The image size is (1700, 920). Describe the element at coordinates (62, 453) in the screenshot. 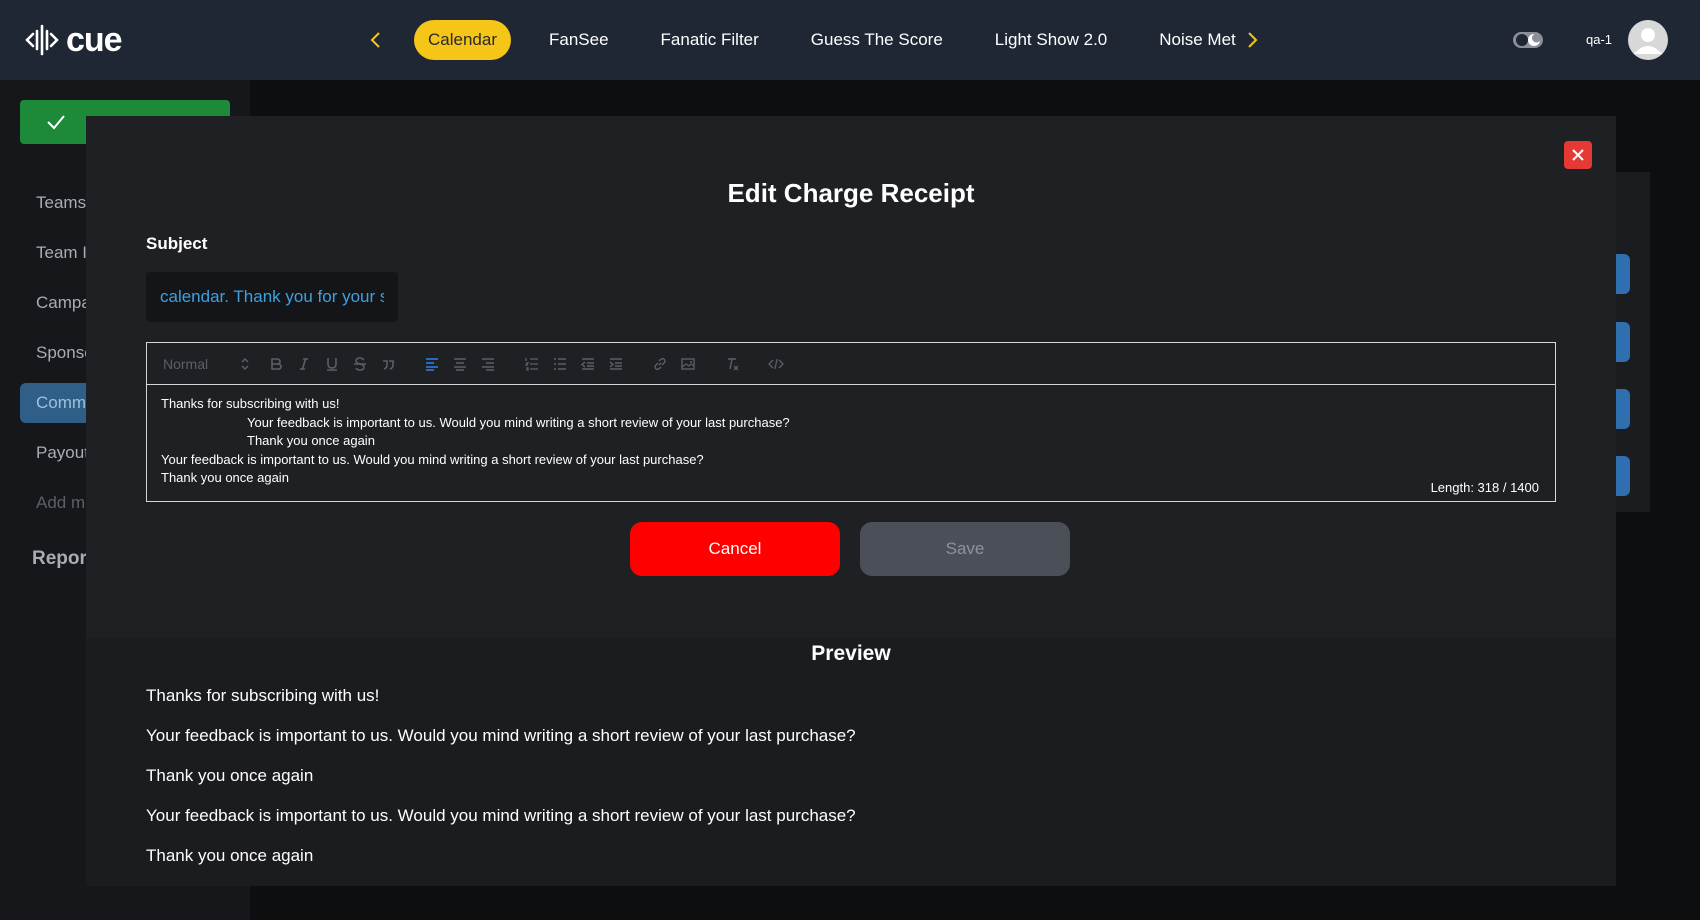

I see `sidebar-item-payout: Payout` at that location.